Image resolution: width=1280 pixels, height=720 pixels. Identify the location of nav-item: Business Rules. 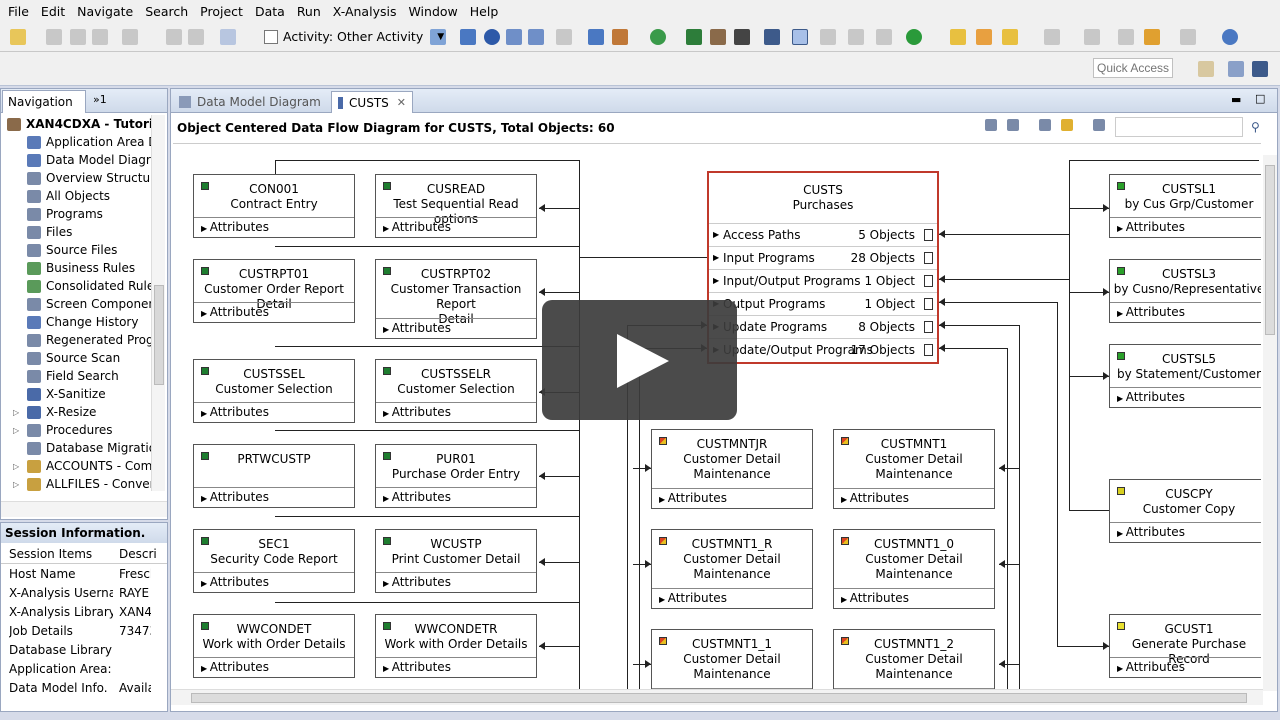
(81, 268).